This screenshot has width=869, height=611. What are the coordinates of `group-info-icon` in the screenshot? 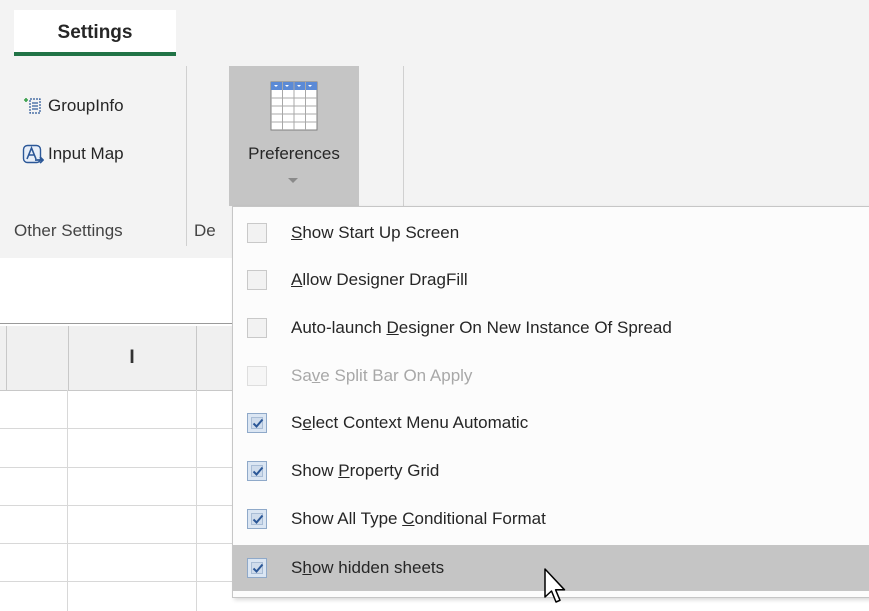 It's located at (32, 106).